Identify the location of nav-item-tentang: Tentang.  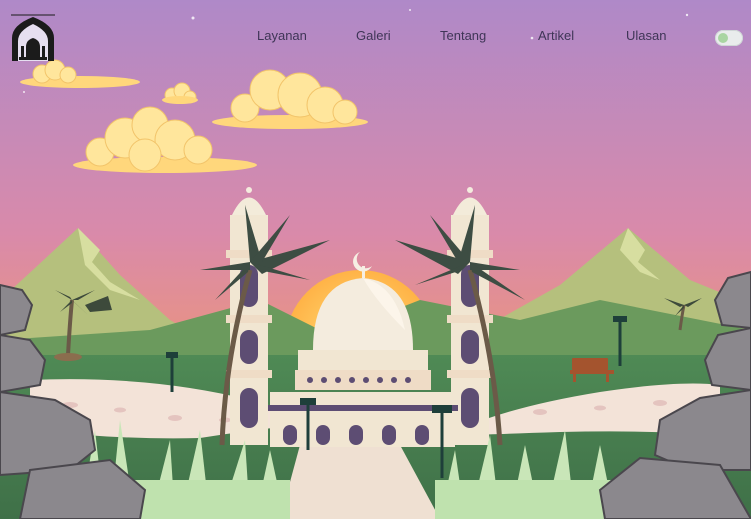
(463, 35).